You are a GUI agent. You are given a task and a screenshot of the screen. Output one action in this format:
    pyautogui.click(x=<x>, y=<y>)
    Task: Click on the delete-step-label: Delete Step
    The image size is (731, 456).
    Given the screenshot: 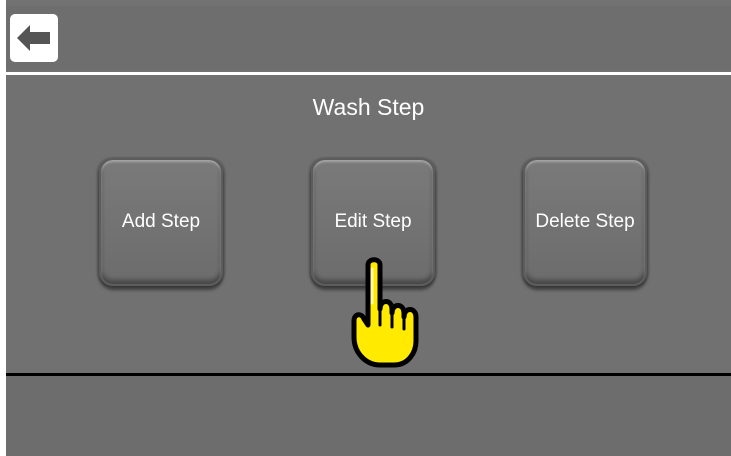 What is the action you would take?
    pyautogui.click(x=585, y=221)
    